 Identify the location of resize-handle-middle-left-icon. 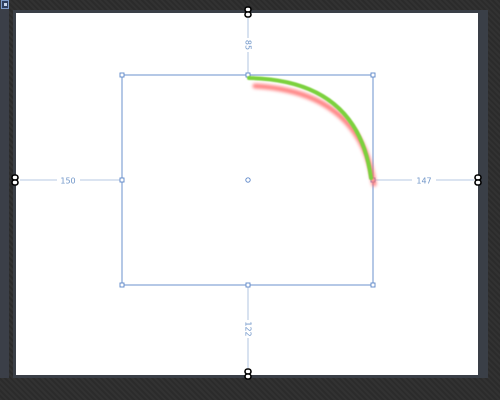
(122, 180).